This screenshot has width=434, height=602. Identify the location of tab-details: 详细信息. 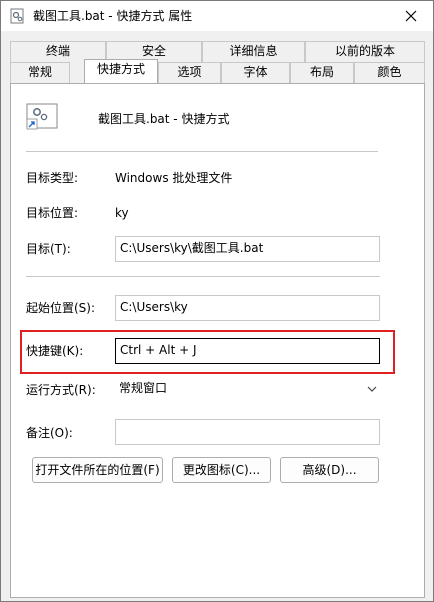
(253, 51).